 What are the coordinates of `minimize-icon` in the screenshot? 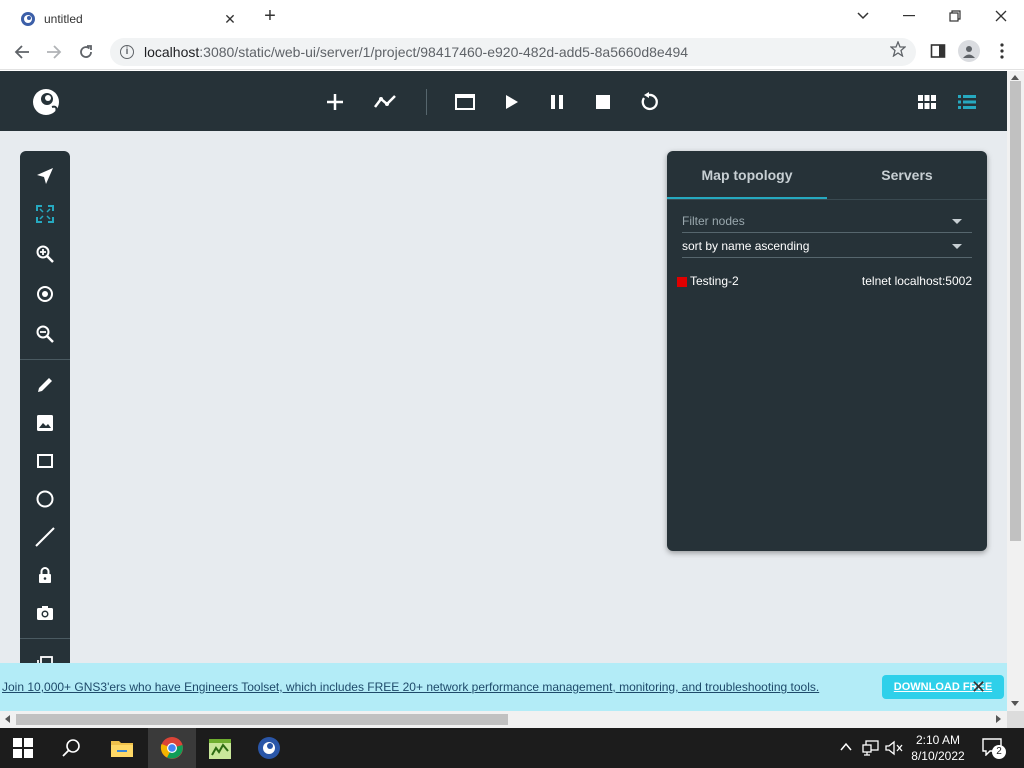 It's located at (909, 16).